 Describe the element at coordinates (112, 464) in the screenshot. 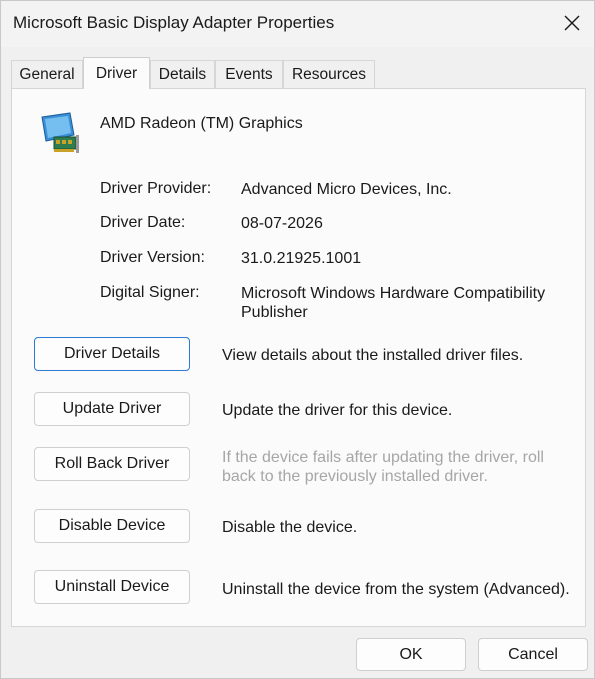

I see `roll-back-driver-button: Roll Back Driver` at that location.